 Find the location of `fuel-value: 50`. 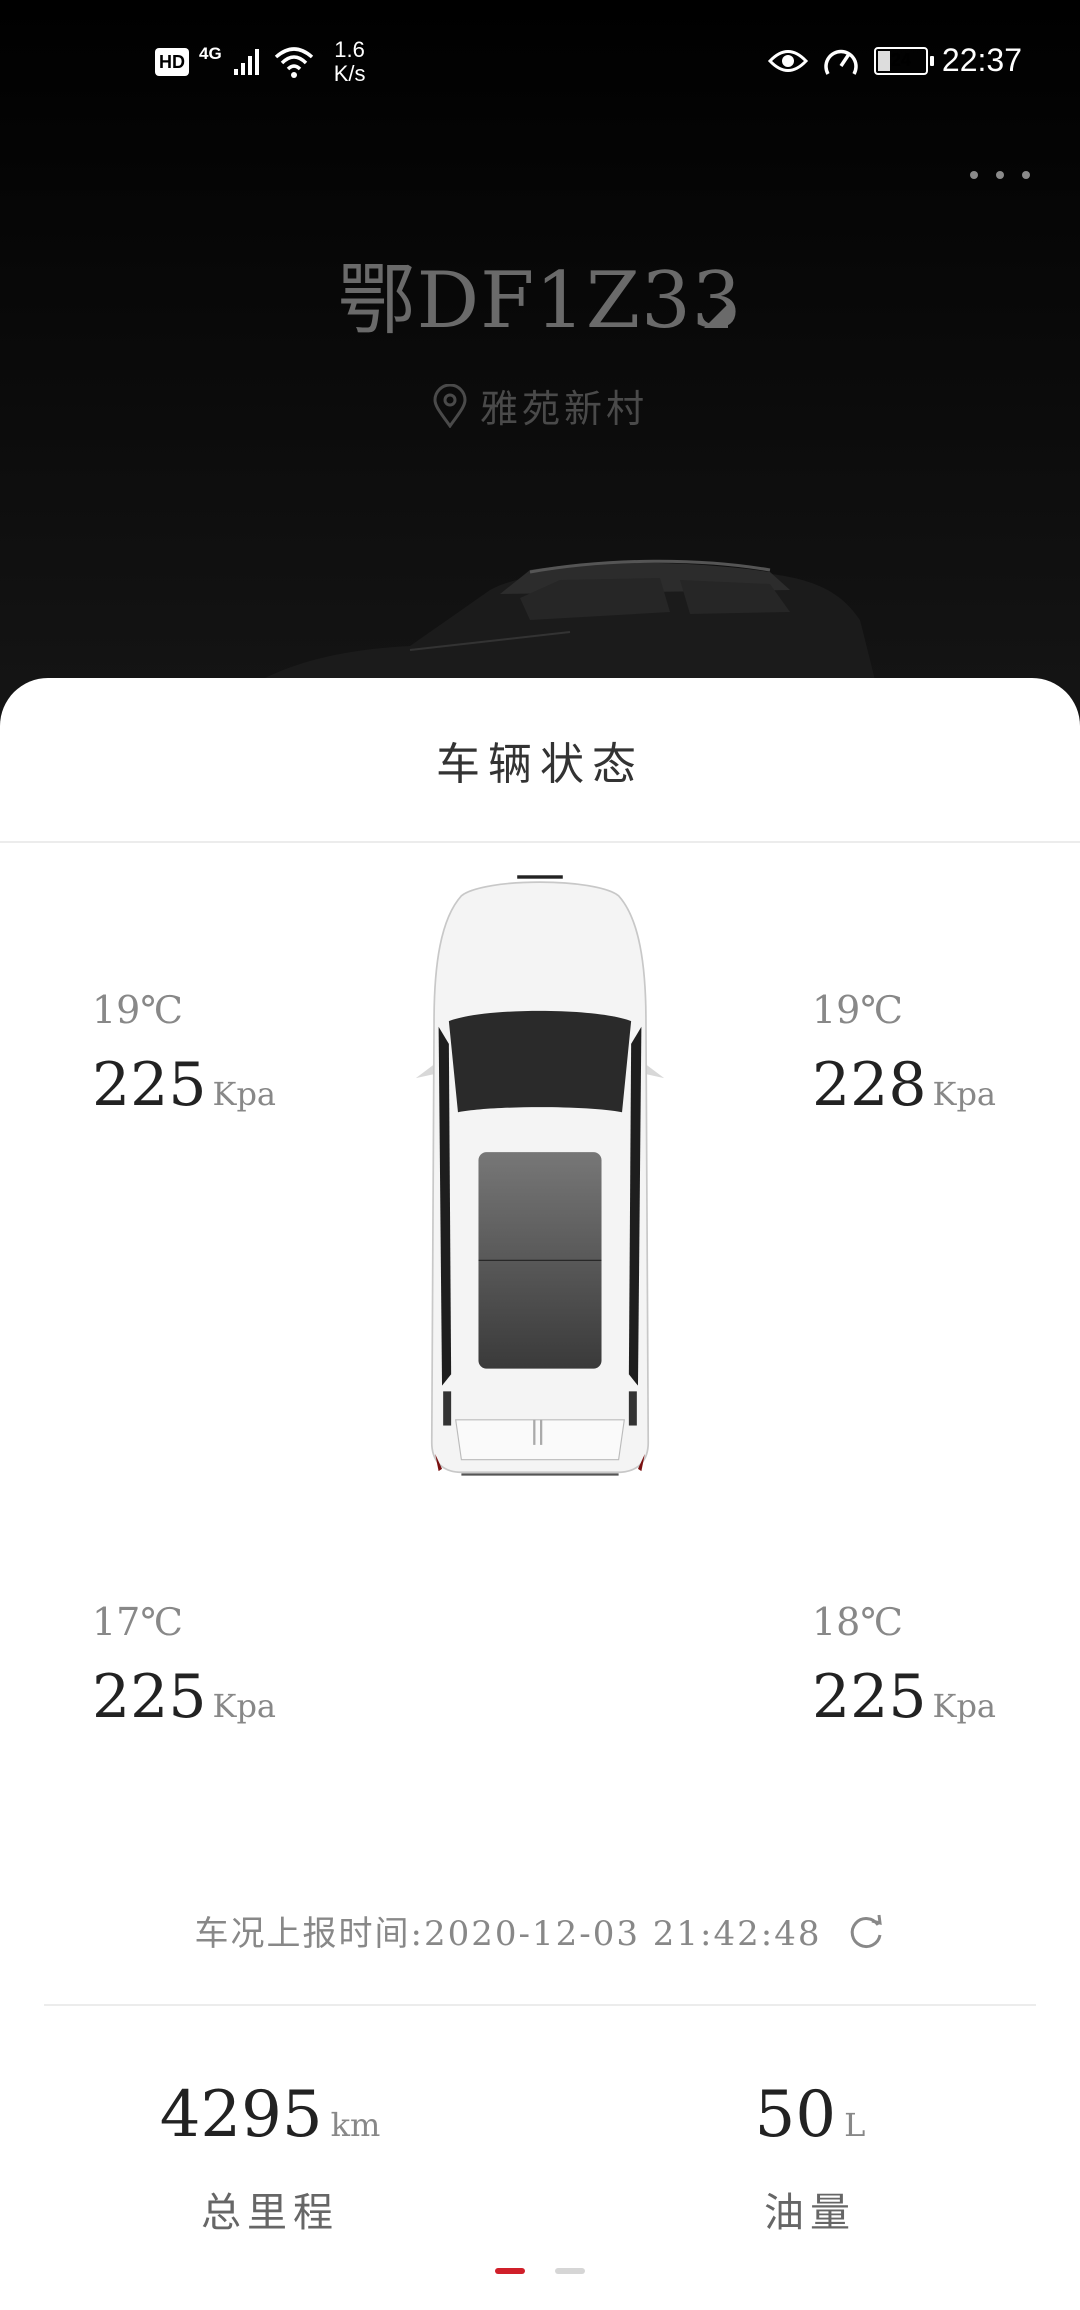

fuel-value: 50 is located at coordinates (795, 2115).